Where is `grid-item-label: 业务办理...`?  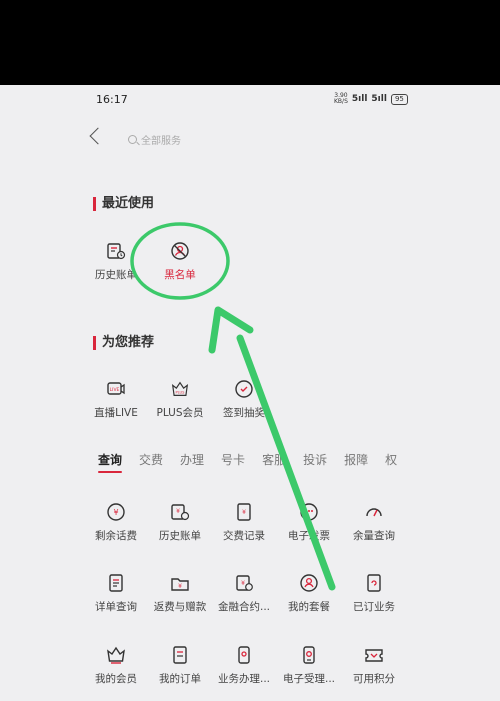
grid-item-label: 业务办理... is located at coordinates (243, 679).